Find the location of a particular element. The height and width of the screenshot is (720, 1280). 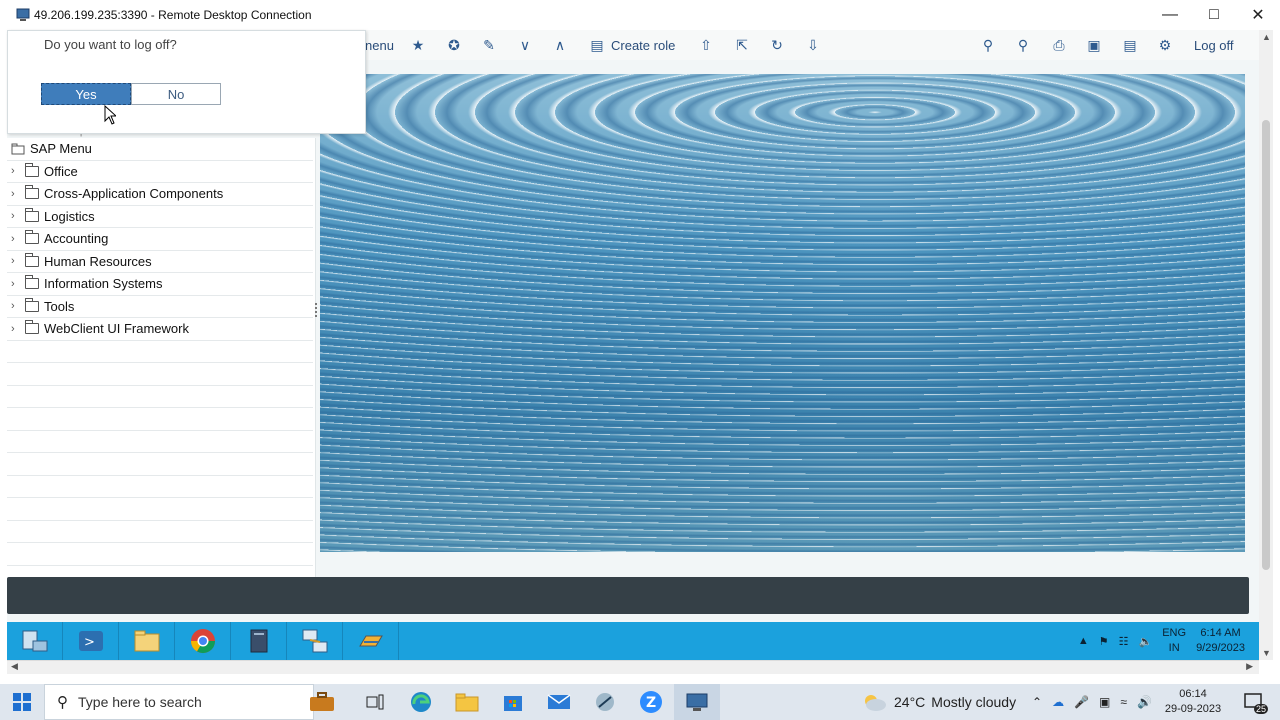

upload-icon: ⇧ is located at coordinates (706, 45).